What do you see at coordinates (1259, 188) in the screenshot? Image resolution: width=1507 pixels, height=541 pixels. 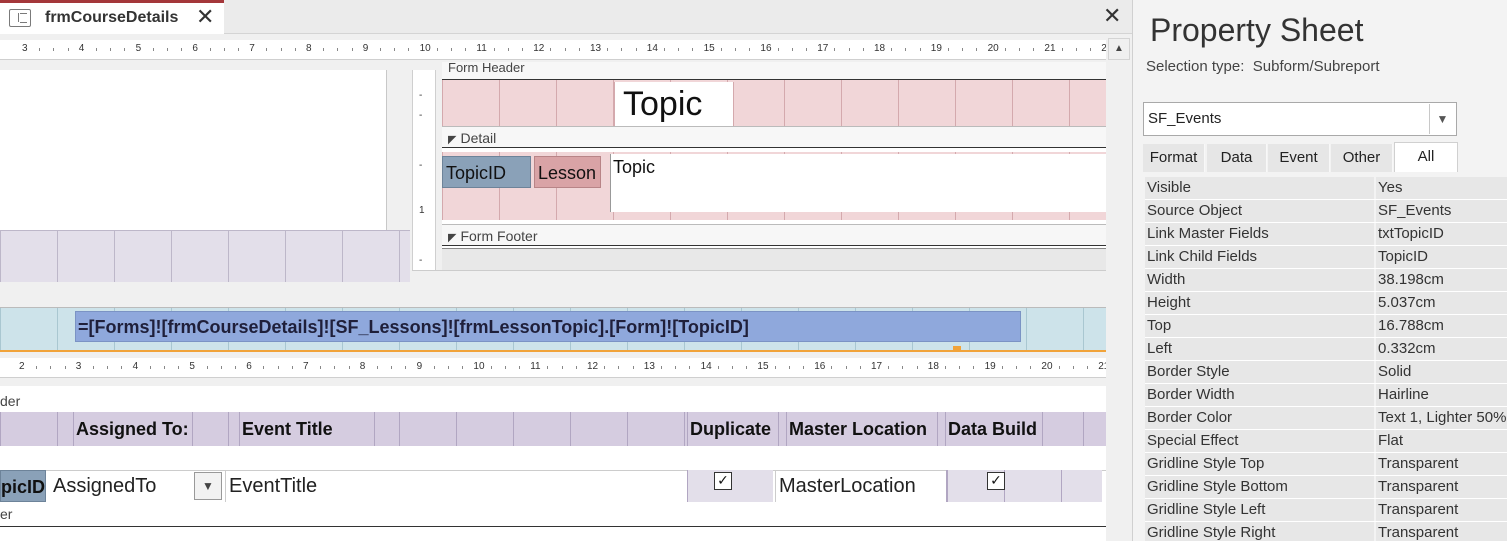 I see `property-name: Visible` at bounding box center [1259, 188].